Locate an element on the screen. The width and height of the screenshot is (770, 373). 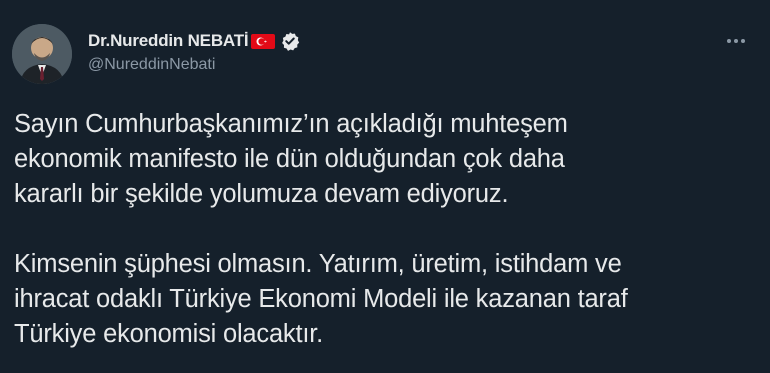
turkey-flag-icon is located at coordinates (263, 41).